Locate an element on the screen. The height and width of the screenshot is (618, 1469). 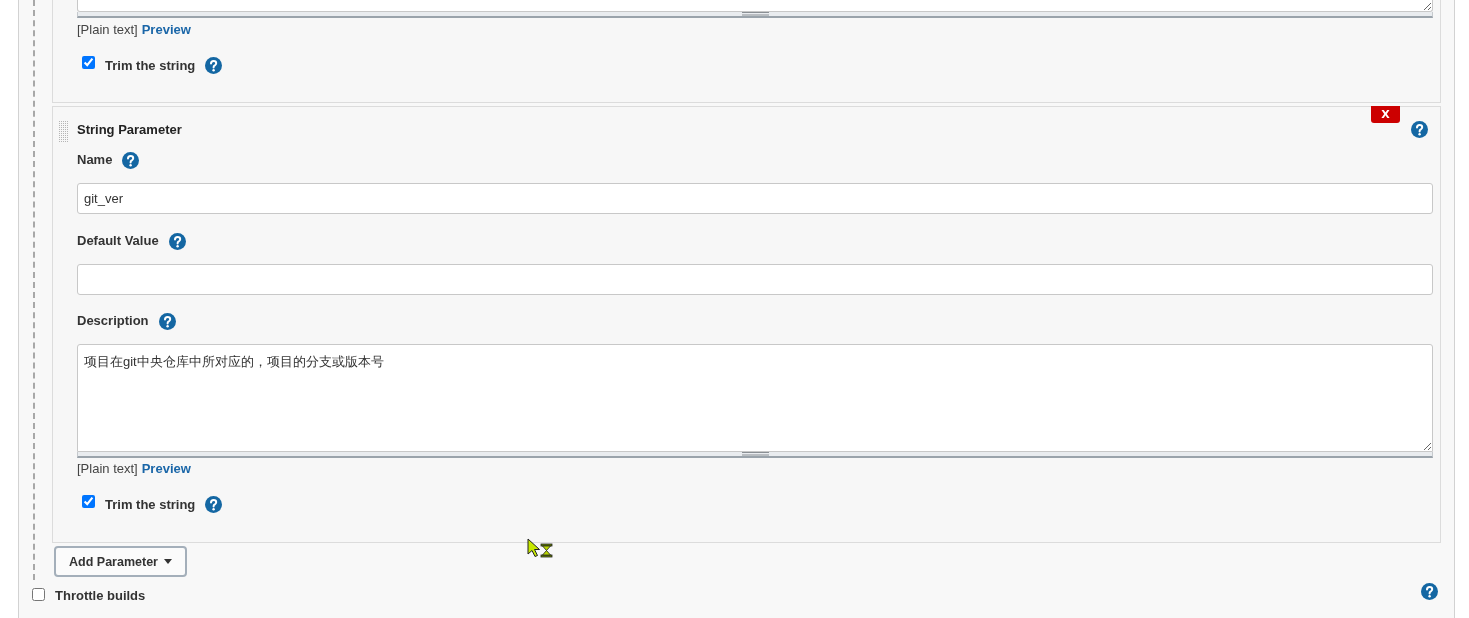
field-label: Name is located at coordinates (95, 160).